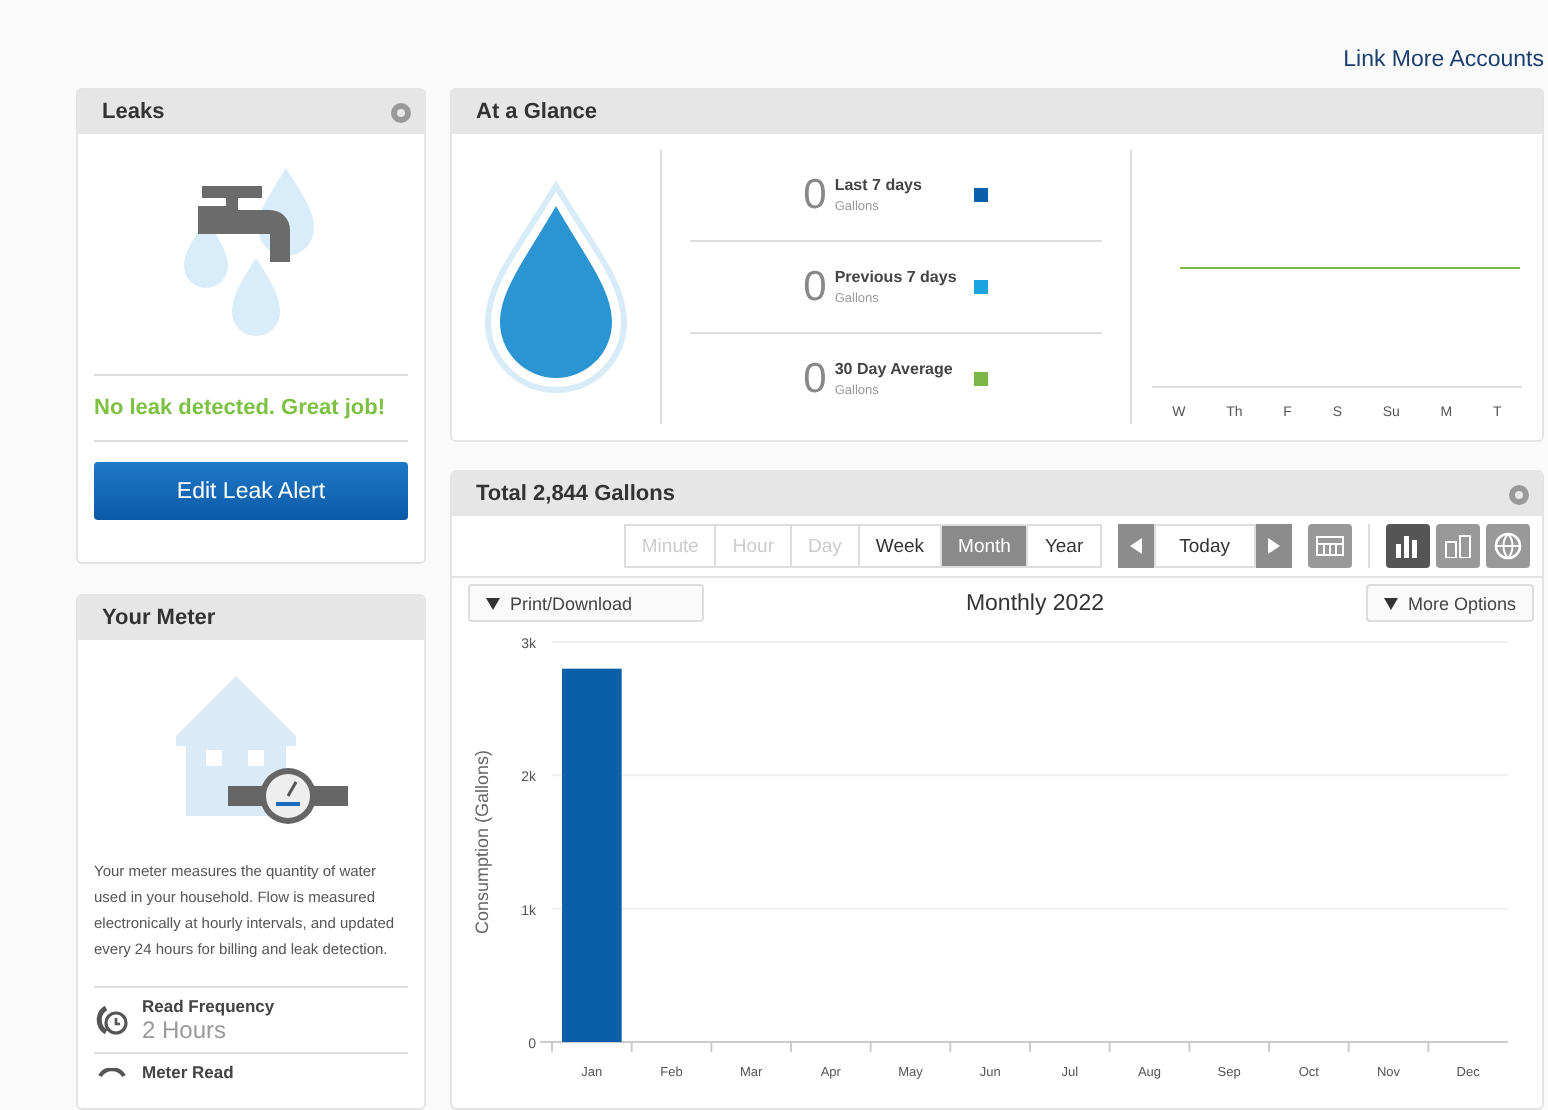 This screenshot has height=1110, width=1548. I want to click on calendar-icon, so click(1330, 546).